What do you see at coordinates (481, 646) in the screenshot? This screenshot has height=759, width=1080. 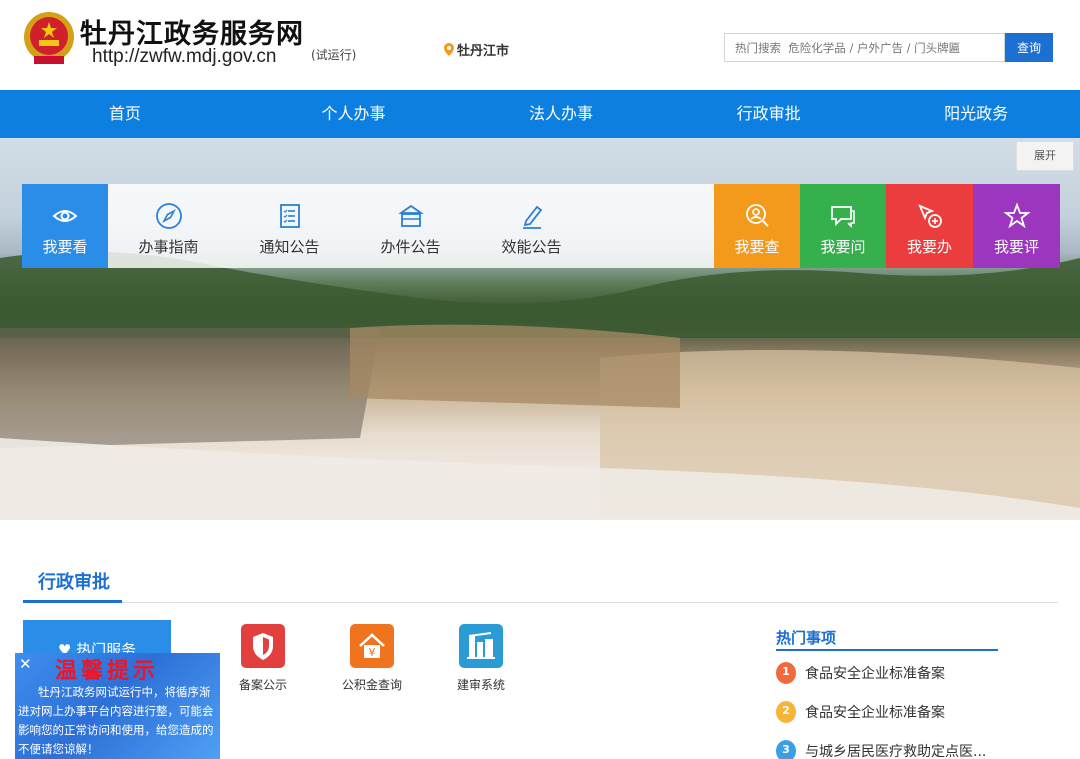 I see `construction-icon` at bounding box center [481, 646].